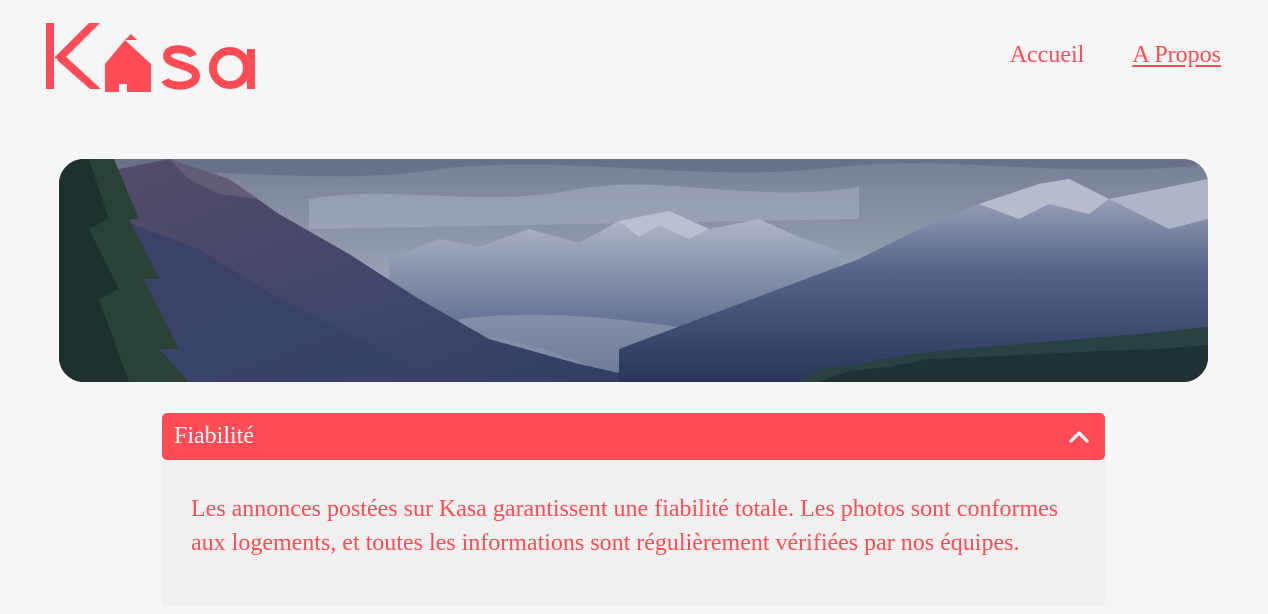 This screenshot has height=614, width=1268. Describe the element at coordinates (214, 436) in the screenshot. I see `collapse-title: Fiabilité` at that location.